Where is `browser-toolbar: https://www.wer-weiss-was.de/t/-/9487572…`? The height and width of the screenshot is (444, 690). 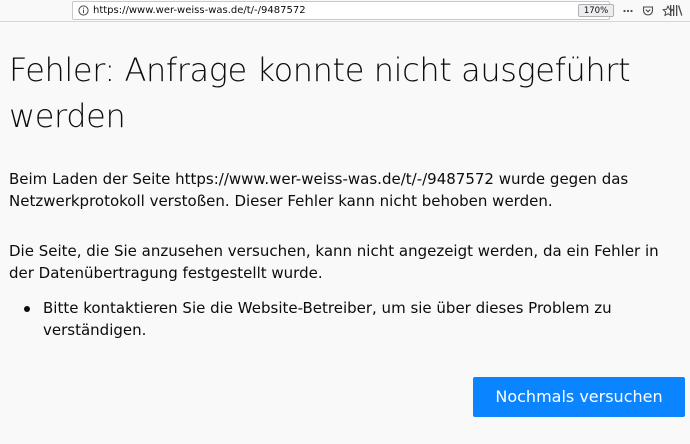
browser-toolbar: https://www.wer-weiss-was.de/t/-/9487572… is located at coordinates (345, 11).